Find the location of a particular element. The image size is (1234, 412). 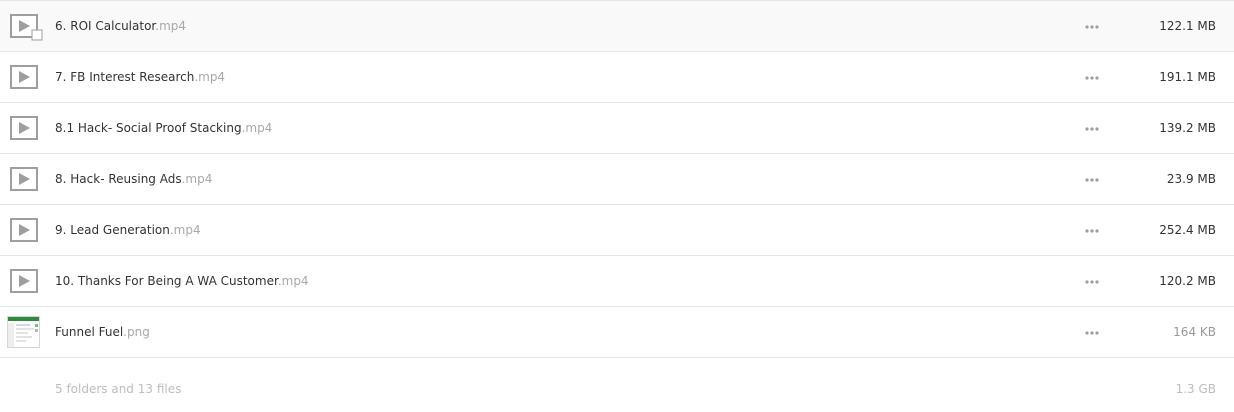

image-thumbnail-icon is located at coordinates (23, 332).